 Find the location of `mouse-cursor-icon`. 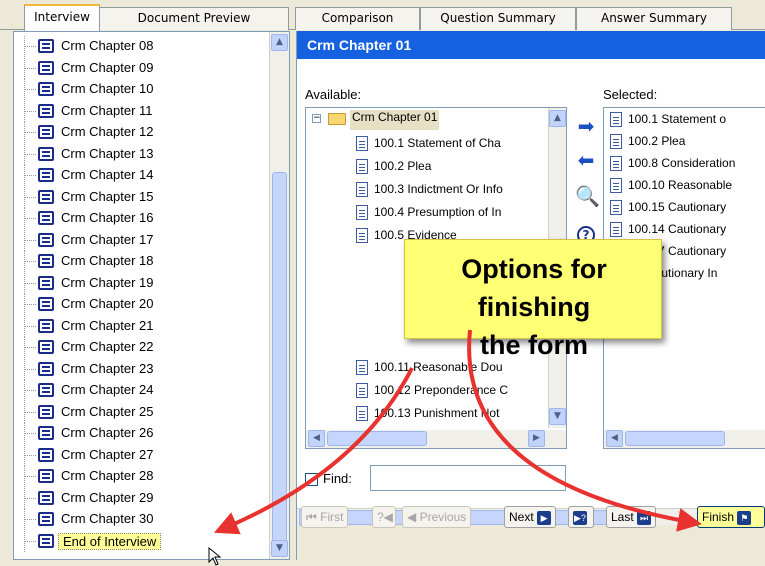

mouse-cursor-icon is located at coordinates (215, 556).